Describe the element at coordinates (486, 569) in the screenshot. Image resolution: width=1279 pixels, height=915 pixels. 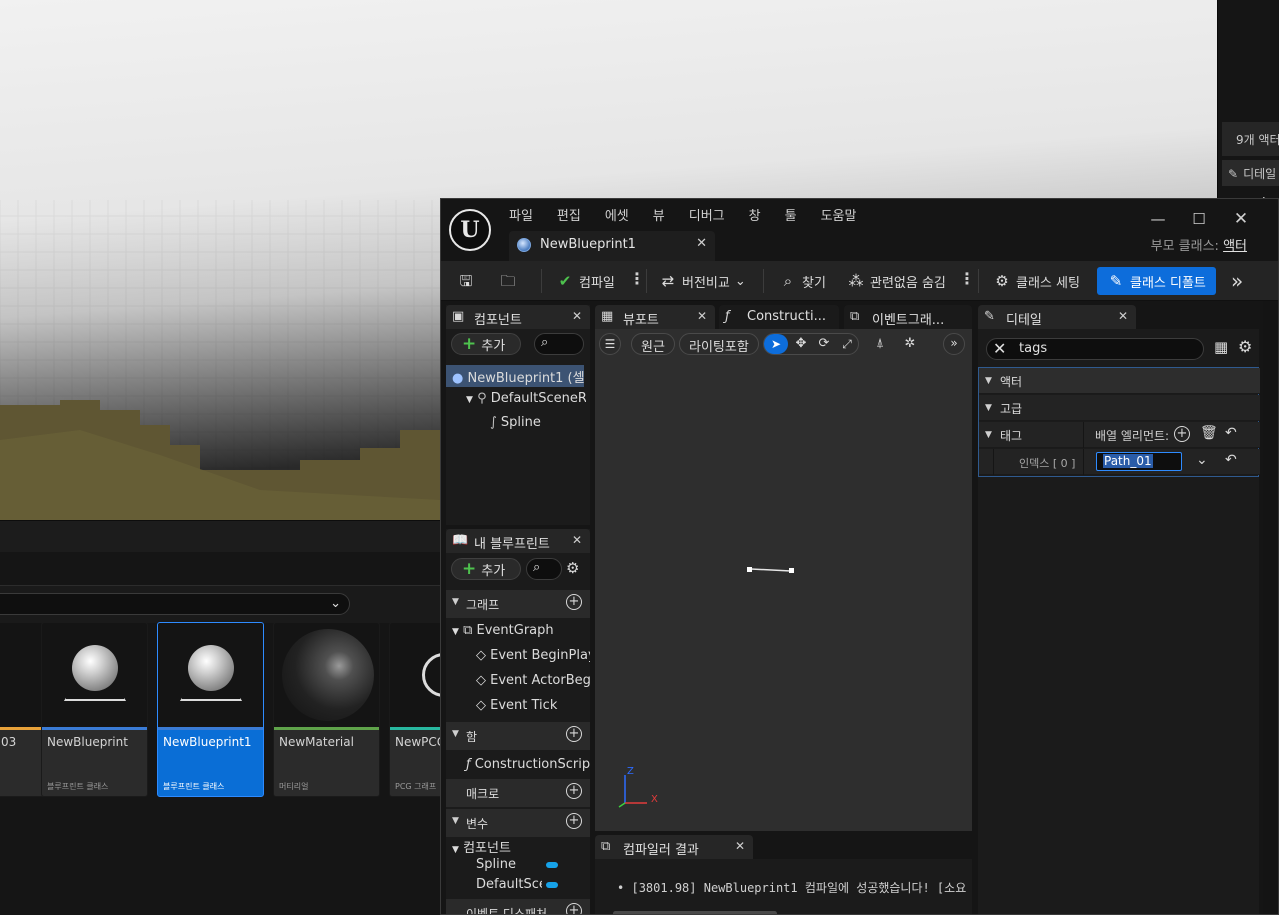
I see `add-member-button: + 추가` at that location.